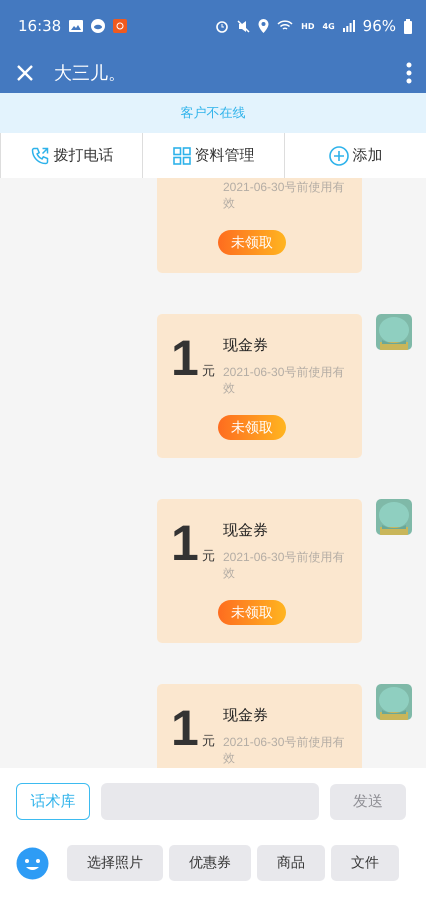 This screenshot has height=899, width=426. I want to click on chat-title: 大三儿。, so click(90, 73).